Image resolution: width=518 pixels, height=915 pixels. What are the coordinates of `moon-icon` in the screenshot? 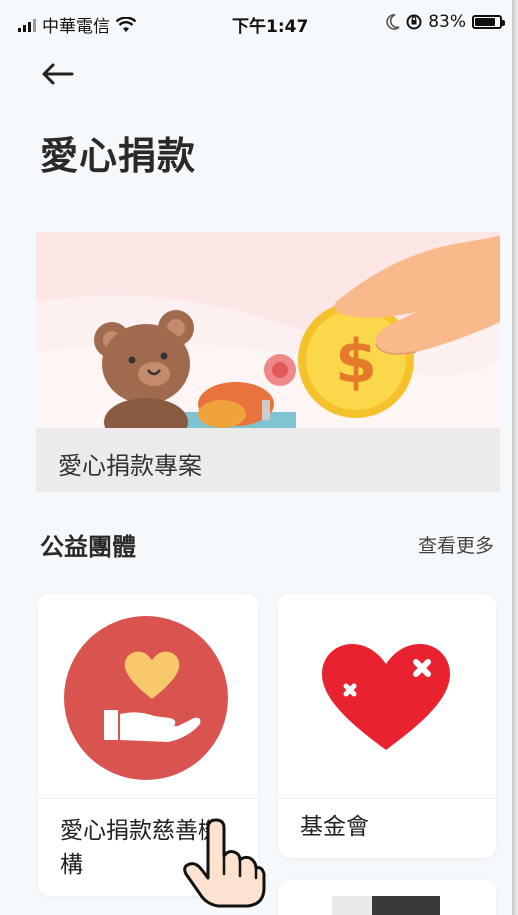 It's located at (393, 22).